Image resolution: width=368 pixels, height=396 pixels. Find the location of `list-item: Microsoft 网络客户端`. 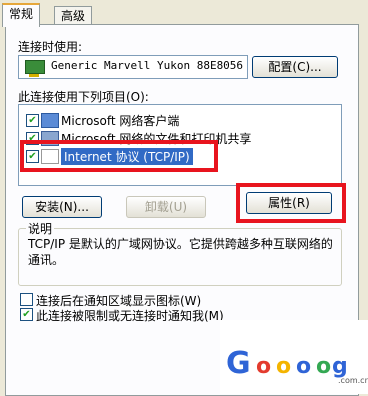

list-item: Microsoft 网络客户端 is located at coordinates (180, 120).